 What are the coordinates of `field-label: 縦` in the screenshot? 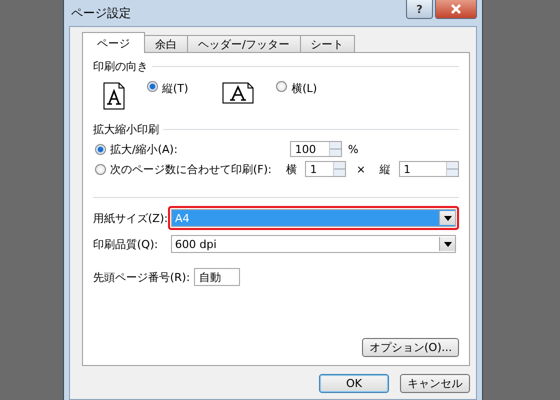 It's located at (385, 169).